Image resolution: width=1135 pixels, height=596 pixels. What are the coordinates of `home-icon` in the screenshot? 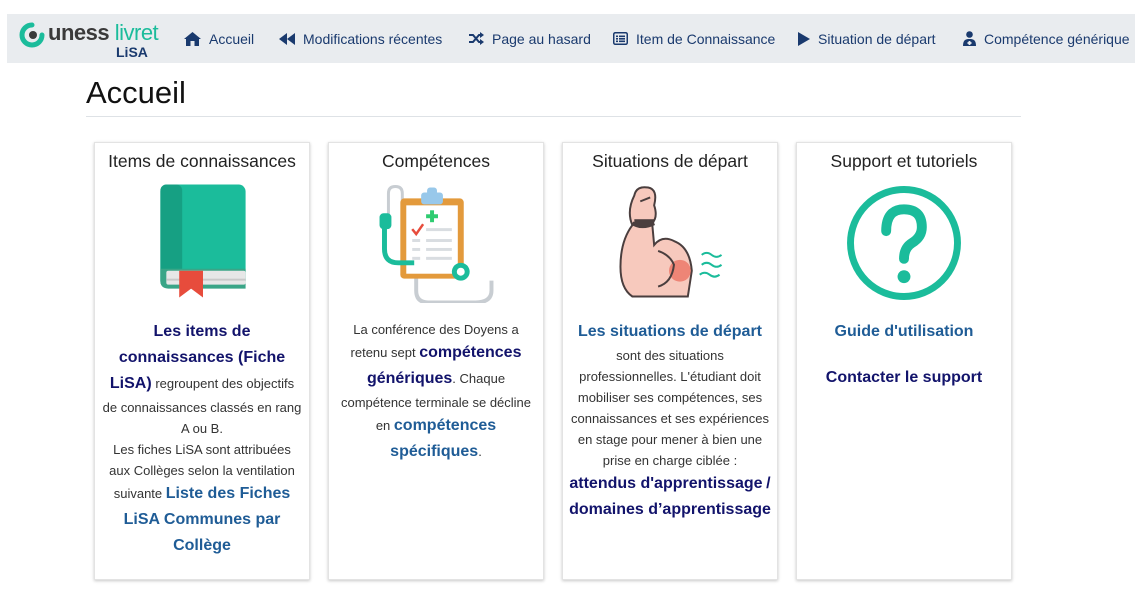 It's located at (192, 38).